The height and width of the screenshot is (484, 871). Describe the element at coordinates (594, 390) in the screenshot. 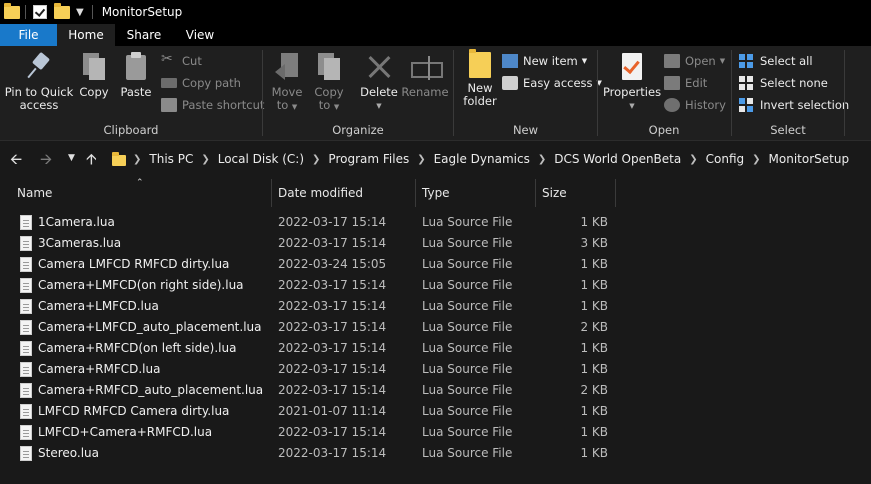

I see `file-size: 2 KB` at that location.